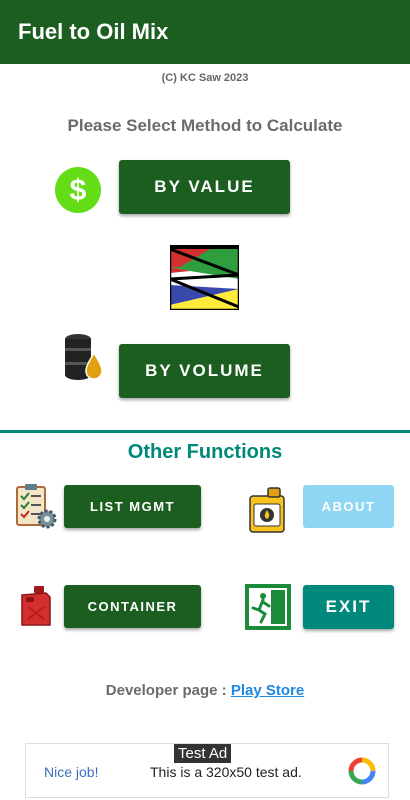 The image size is (410, 800). Describe the element at coordinates (204, 279) in the screenshot. I see `flag-logo-icon` at that location.